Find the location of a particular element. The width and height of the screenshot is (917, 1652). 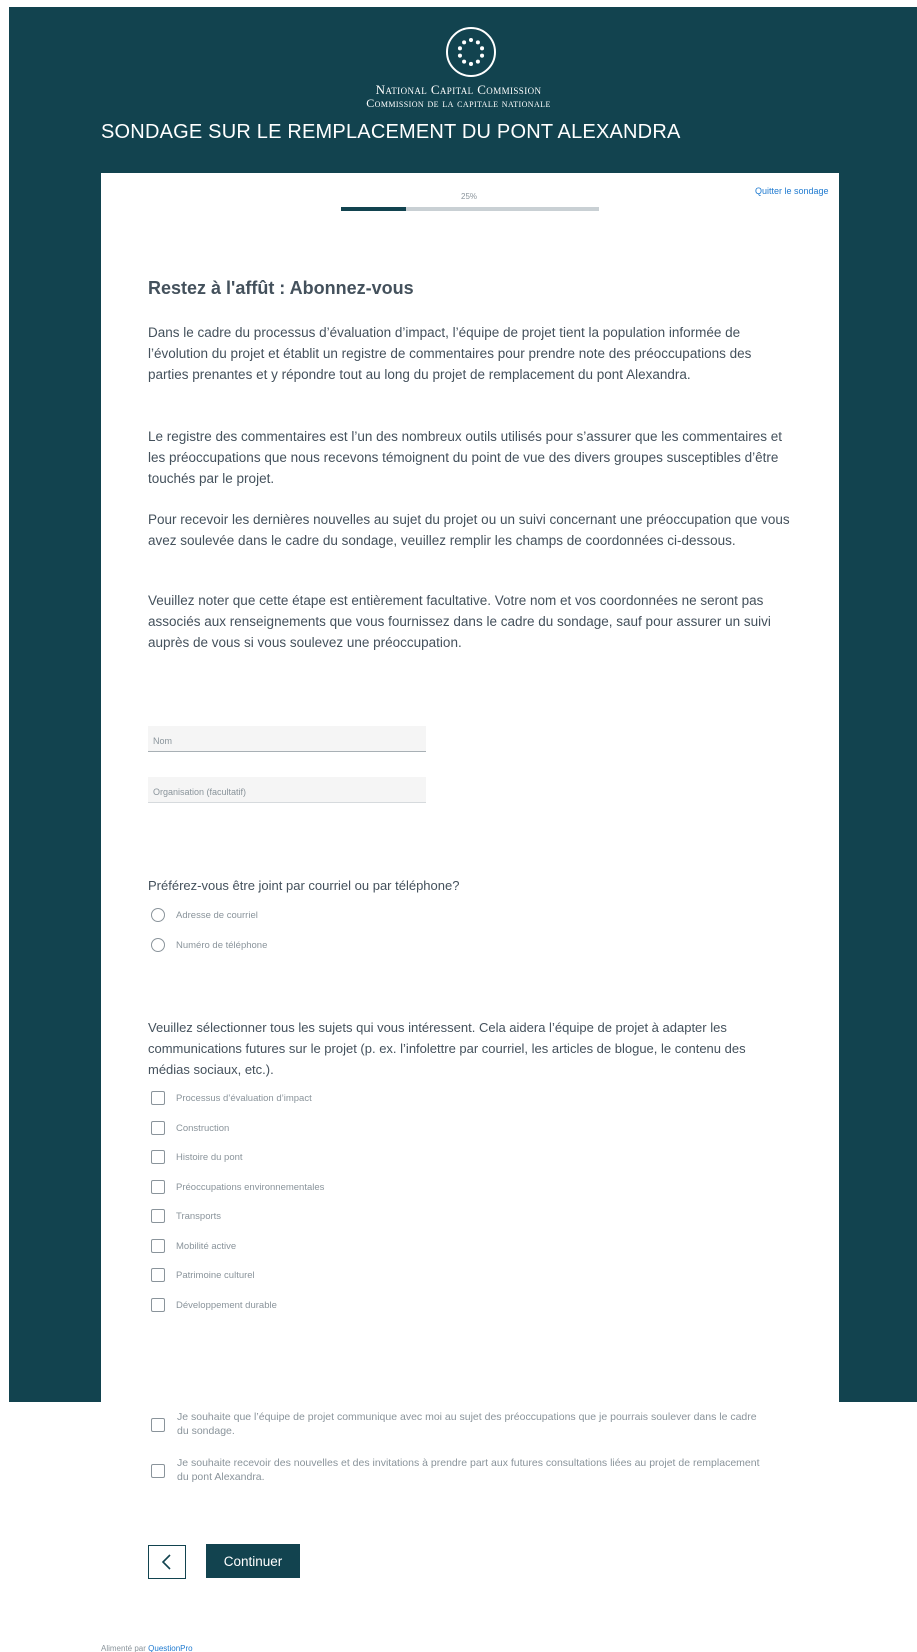

topic-option-active-mobility: Mobilité active is located at coordinates (193, 1246).